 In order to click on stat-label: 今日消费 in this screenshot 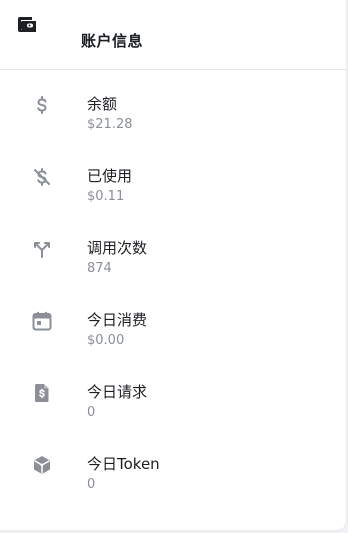, I will do `click(117, 320)`.